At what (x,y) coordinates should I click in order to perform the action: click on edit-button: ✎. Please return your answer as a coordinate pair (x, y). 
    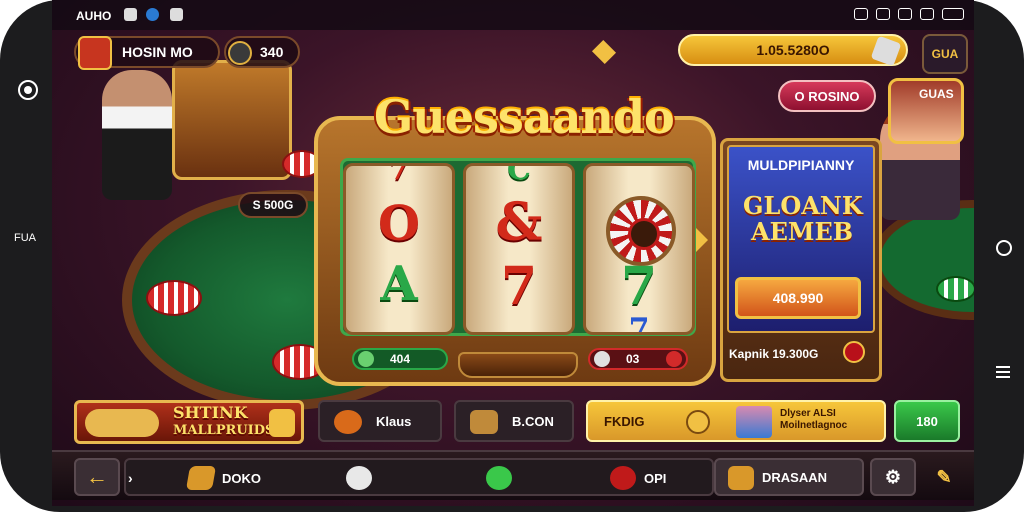
    Looking at the image, I should click on (944, 477).